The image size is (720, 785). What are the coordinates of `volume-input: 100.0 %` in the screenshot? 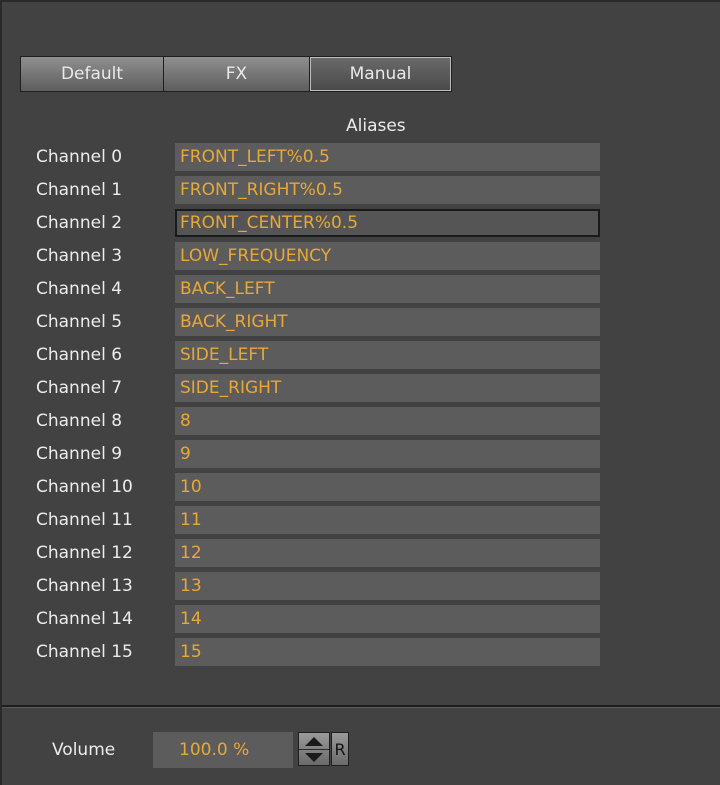 It's located at (223, 750).